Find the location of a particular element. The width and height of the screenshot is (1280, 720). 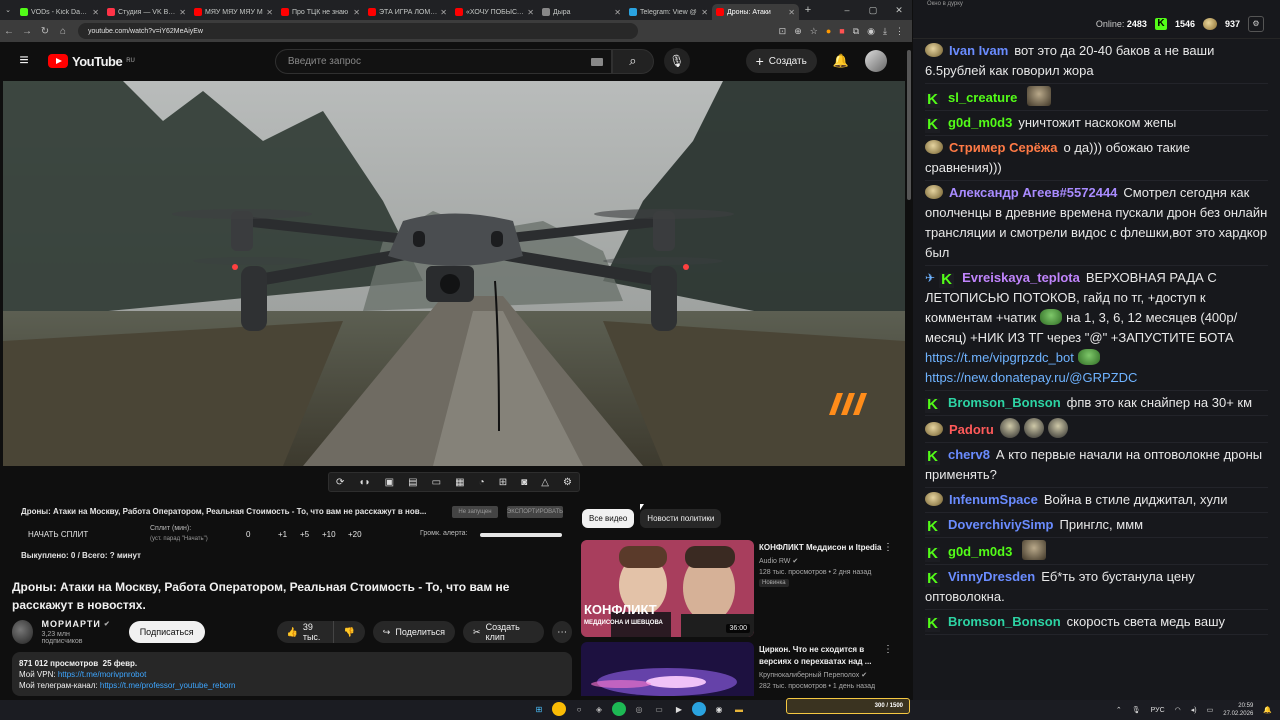

recommended-menu-icon: ⋮ is located at coordinates (888, 547).